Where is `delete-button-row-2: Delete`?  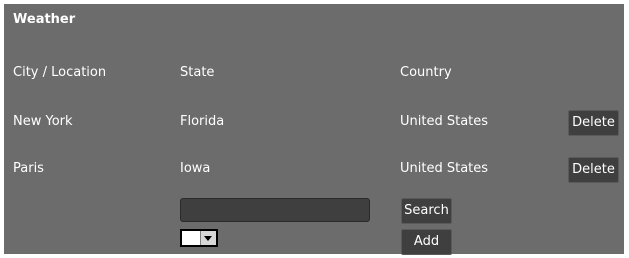 delete-button-row-2: Delete is located at coordinates (593, 170).